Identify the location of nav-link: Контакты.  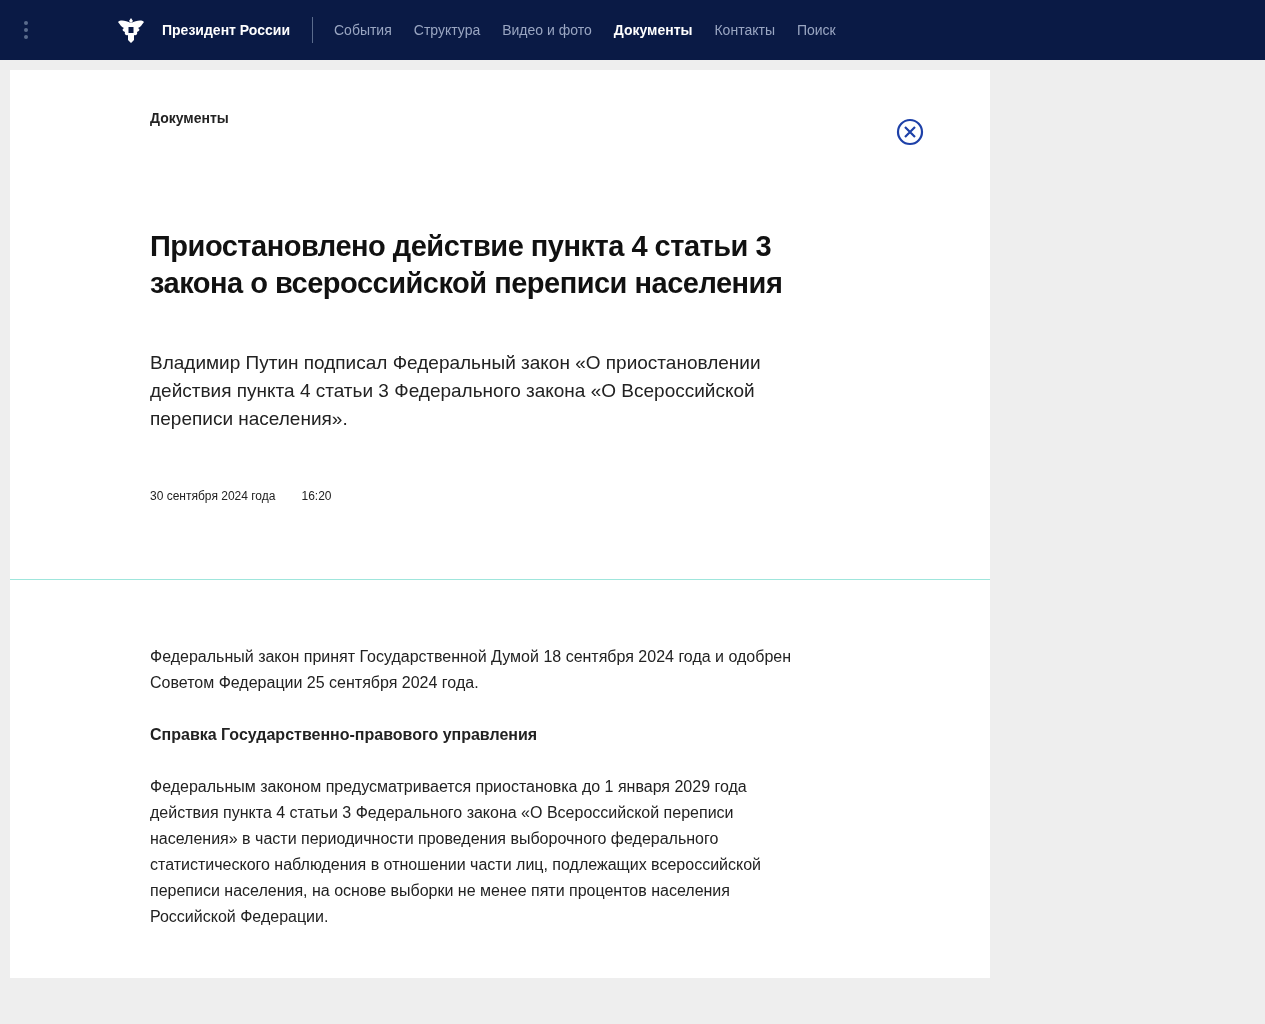
(744, 30).